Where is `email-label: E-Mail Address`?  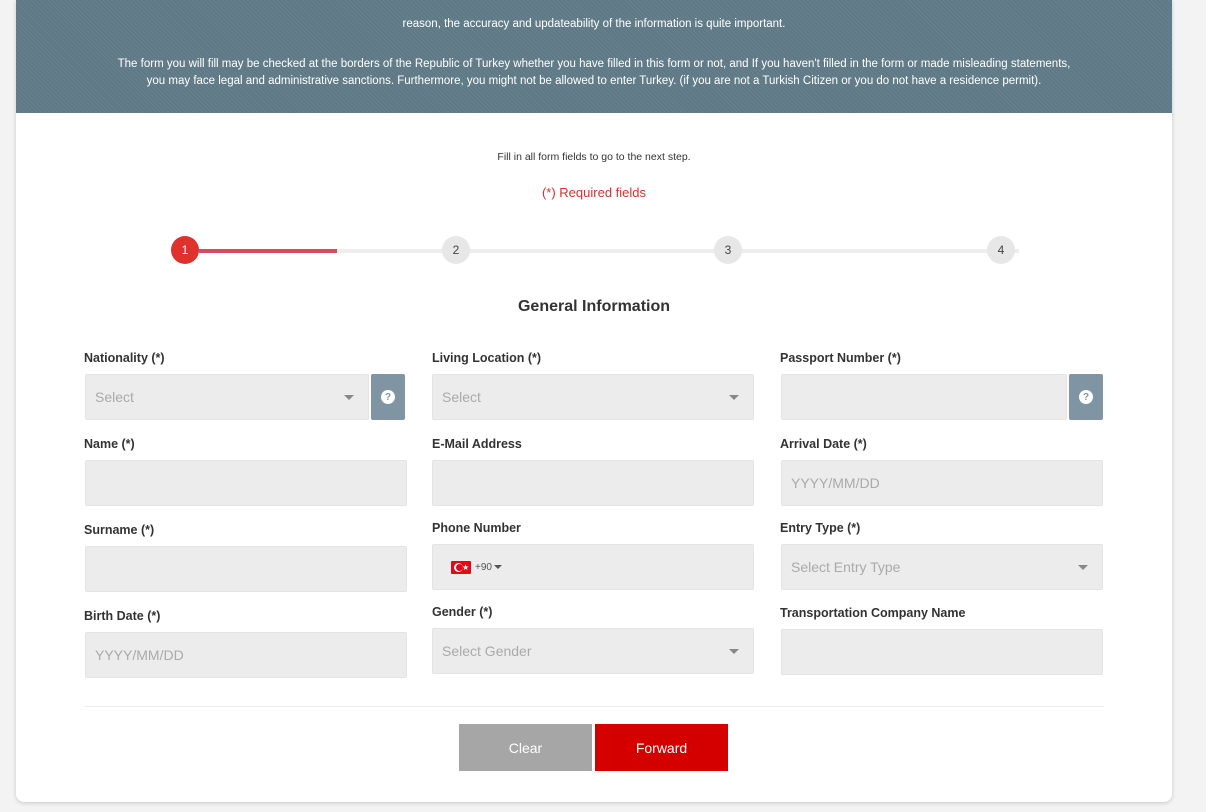 email-label: E-Mail Address is located at coordinates (477, 444).